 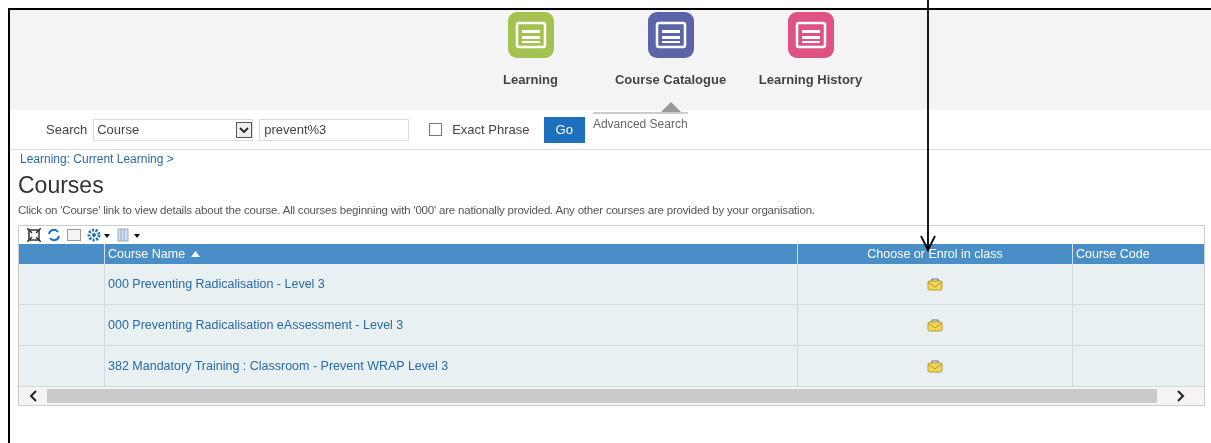 What do you see at coordinates (99, 235) in the screenshot?
I see `settings-icon` at bounding box center [99, 235].